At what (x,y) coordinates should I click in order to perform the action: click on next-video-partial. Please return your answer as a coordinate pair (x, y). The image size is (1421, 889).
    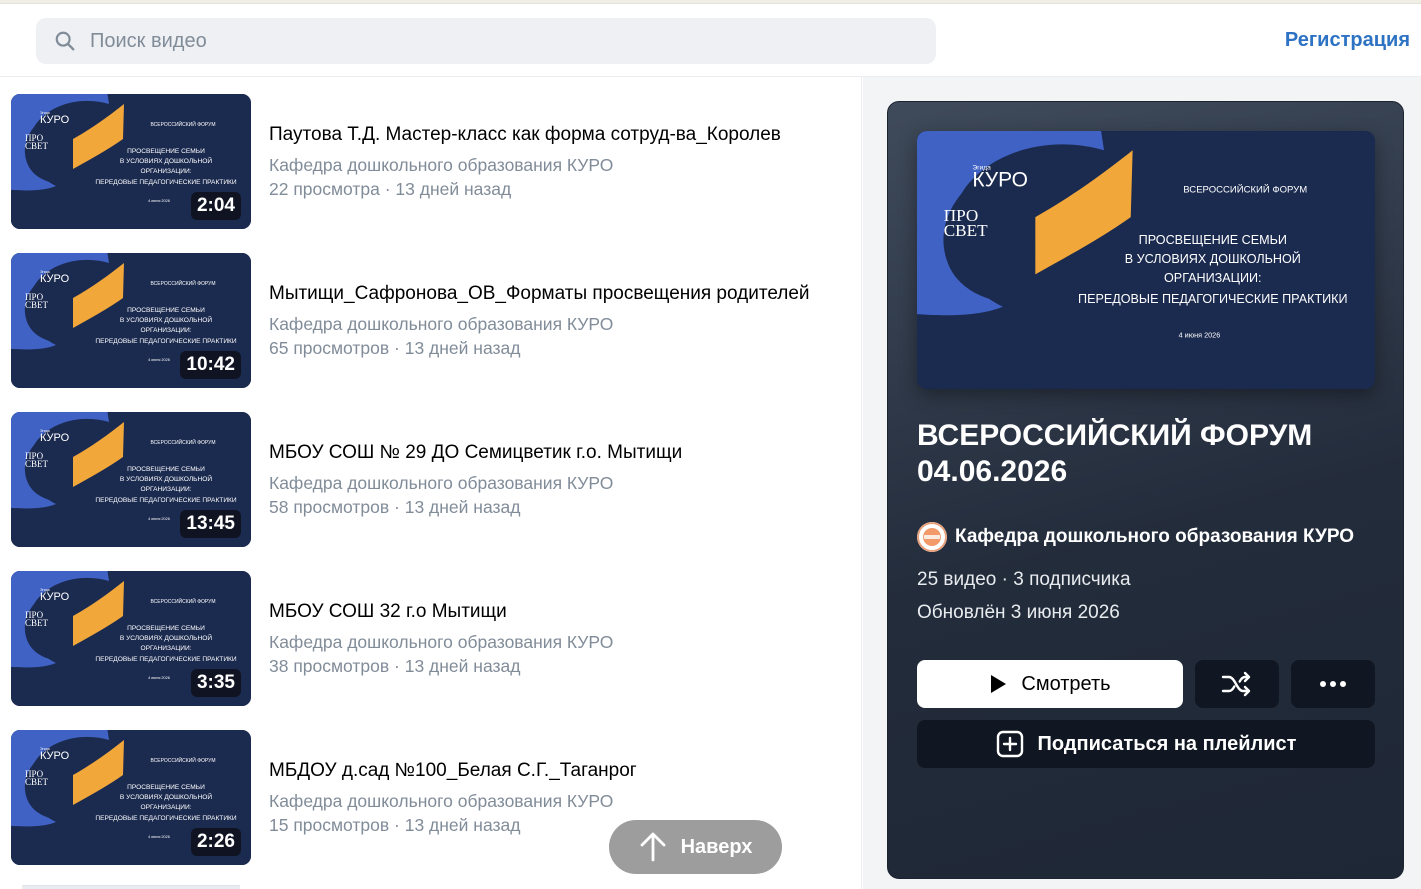
    Looking at the image, I should click on (131, 887).